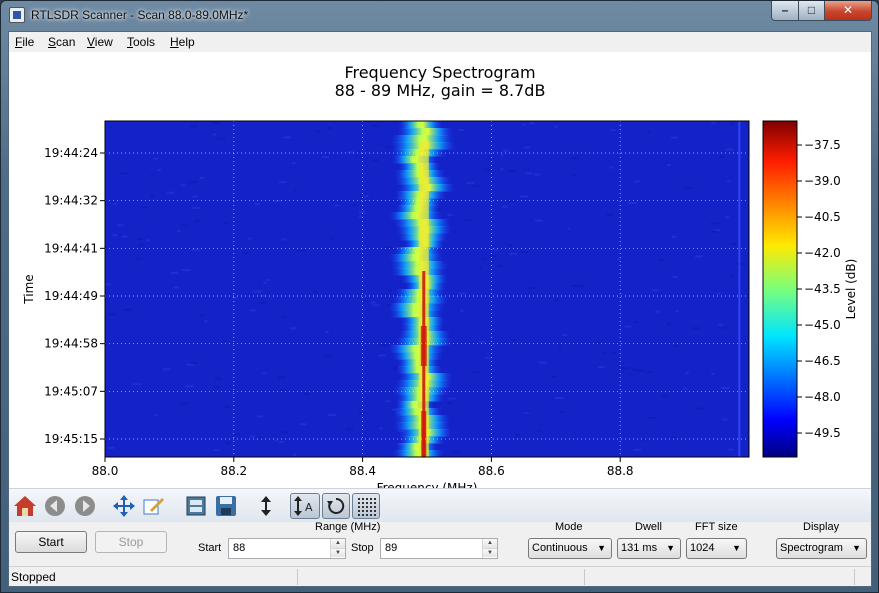  I want to click on y-tick-label: 19:44:41, so click(71, 248).